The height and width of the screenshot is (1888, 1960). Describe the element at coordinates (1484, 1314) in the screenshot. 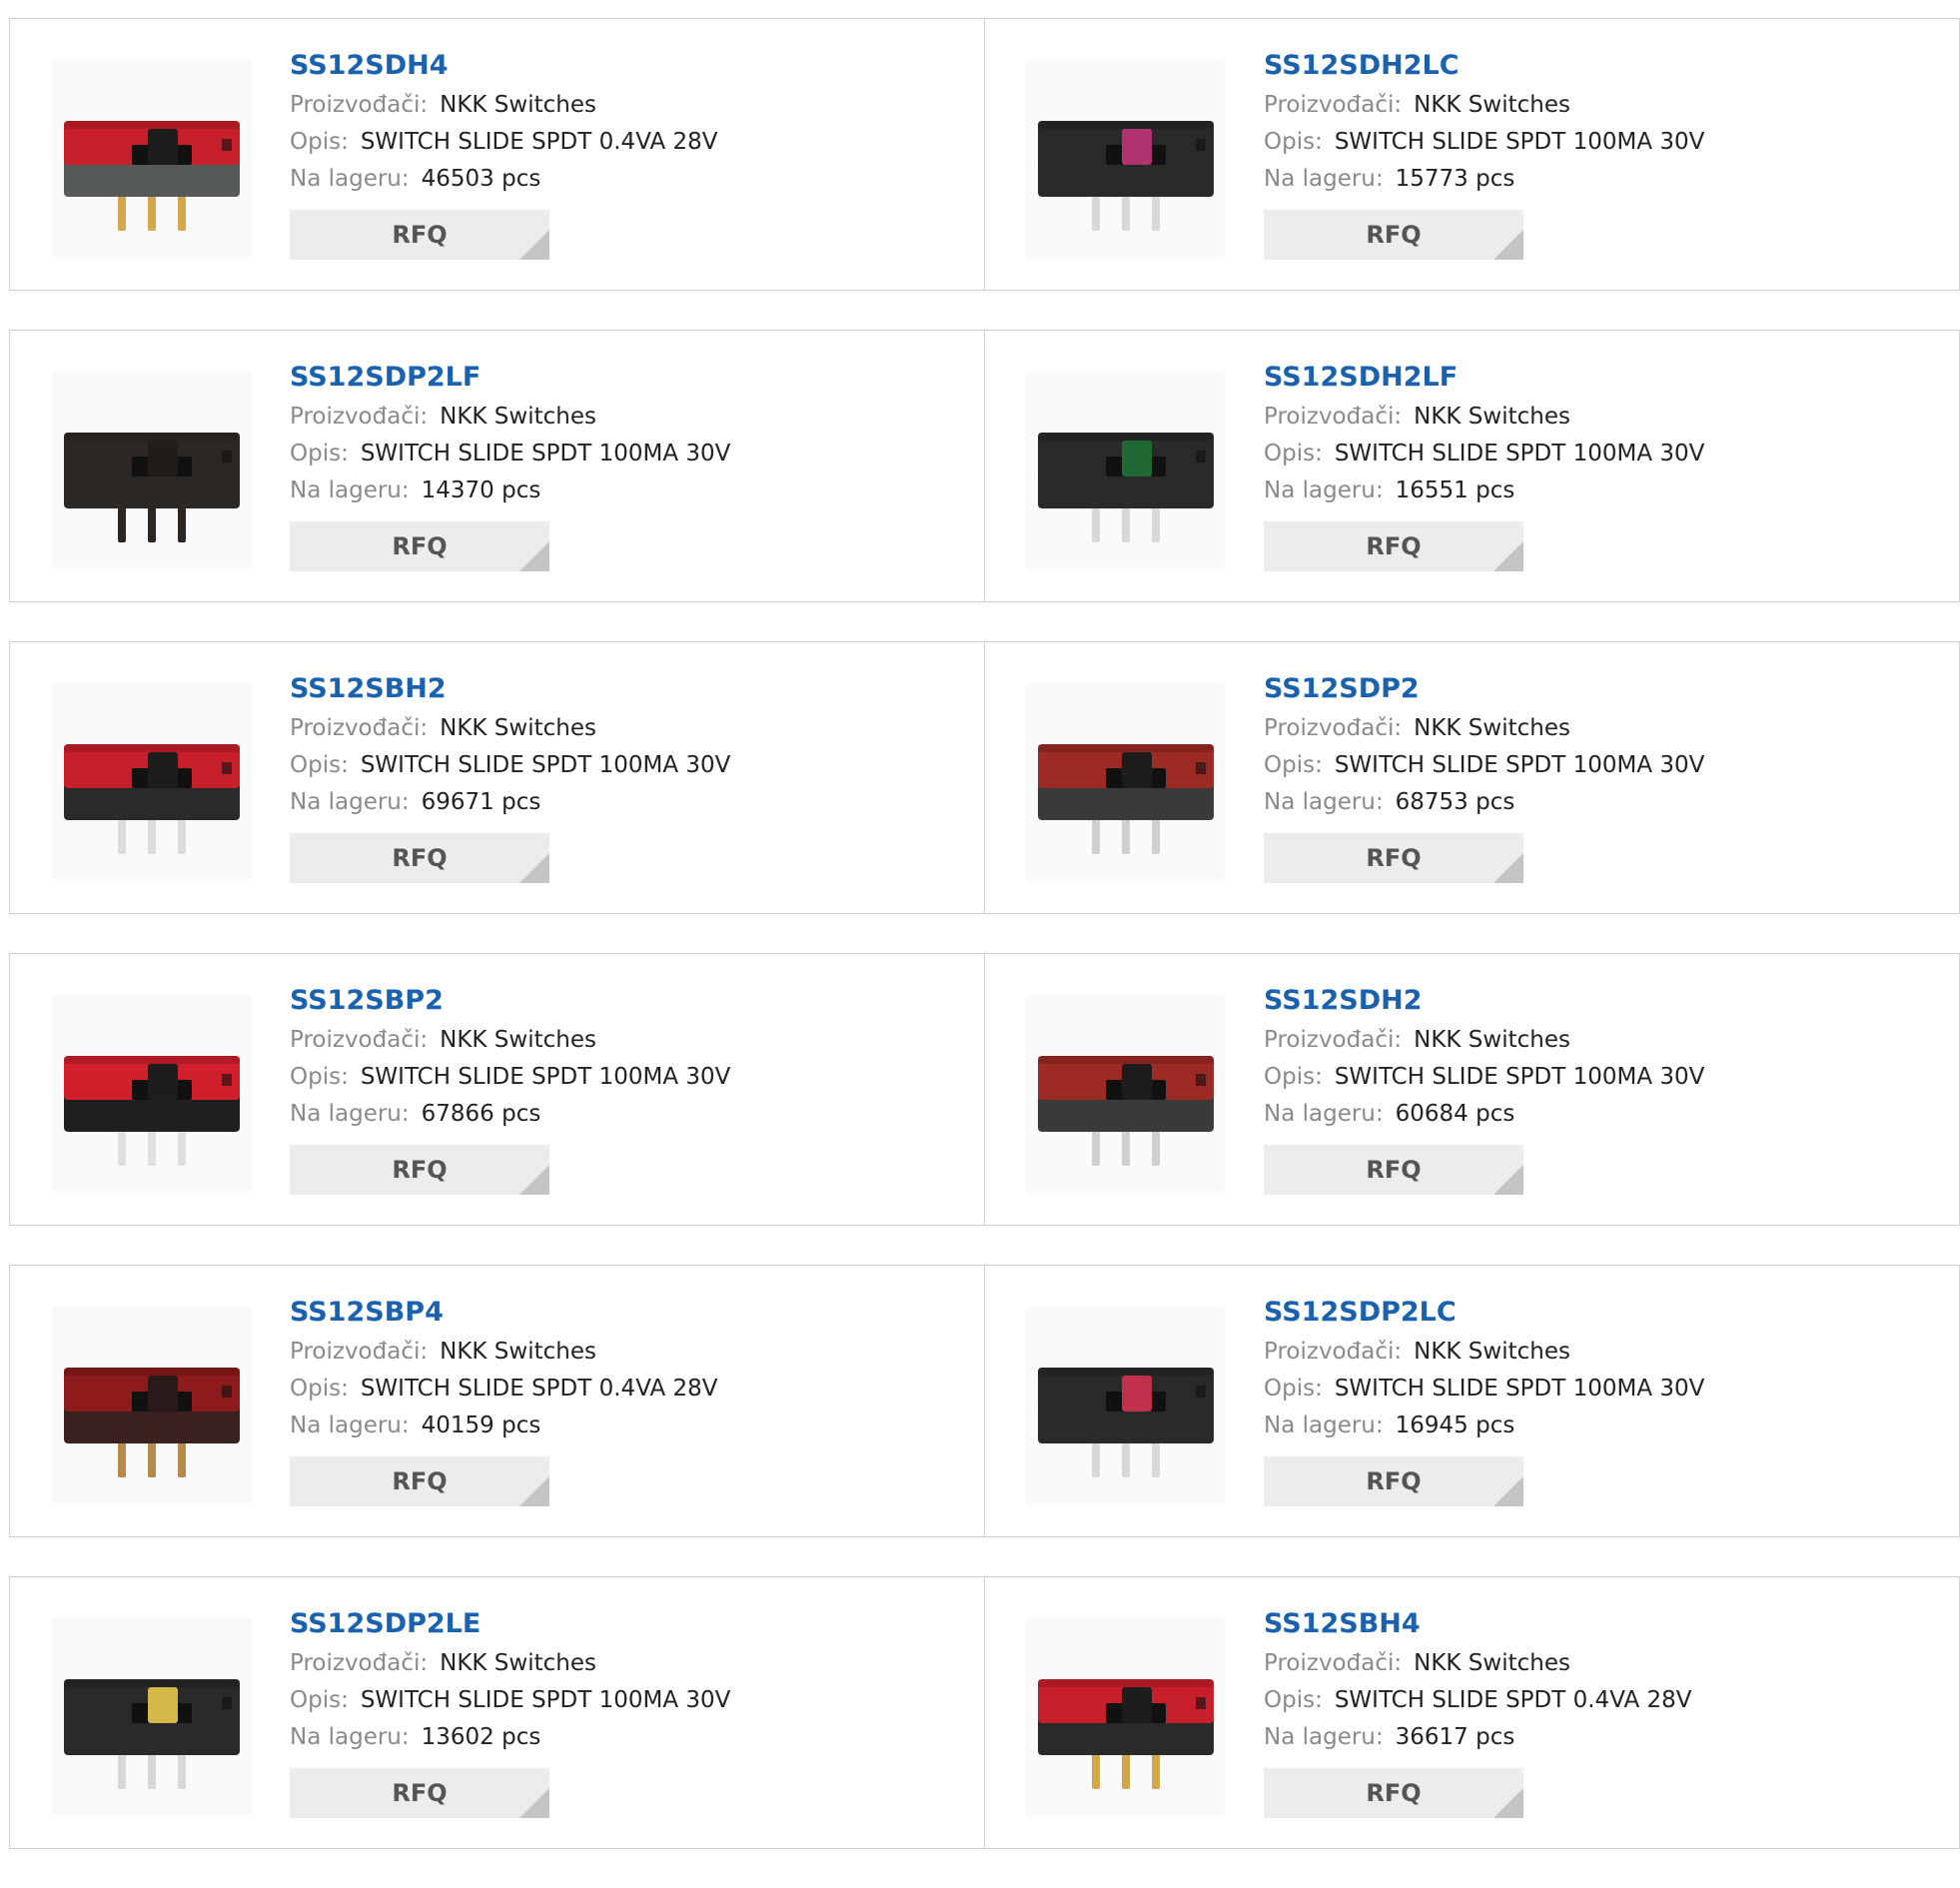

I see `part-number-link: SS12SDP2LC` at that location.